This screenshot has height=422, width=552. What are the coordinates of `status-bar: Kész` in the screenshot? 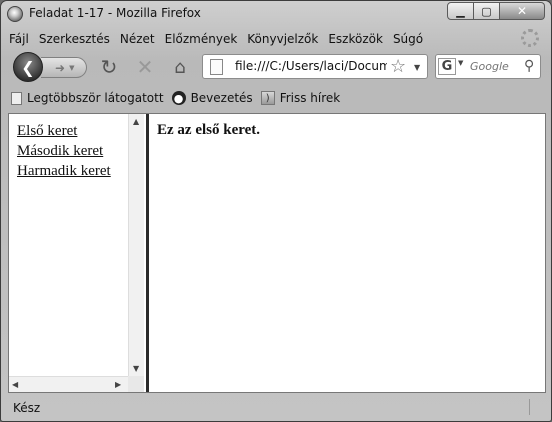 It's located at (276, 408).